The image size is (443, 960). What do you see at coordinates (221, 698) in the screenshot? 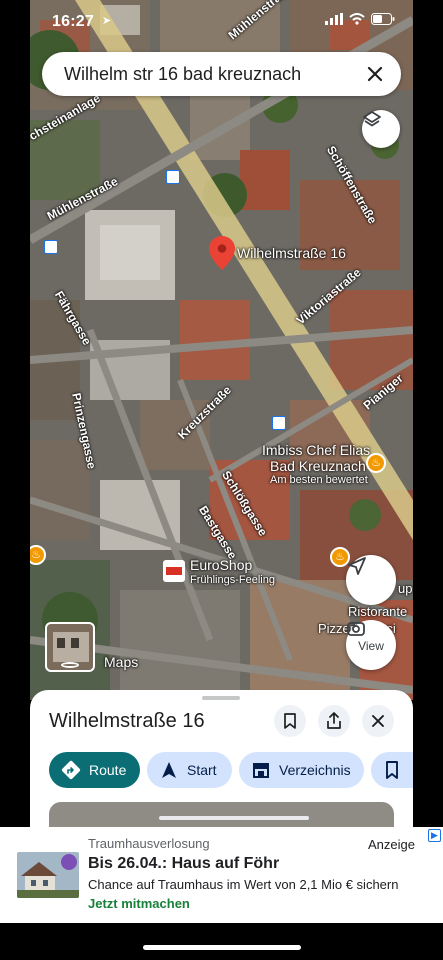
I see `sheet-grabber` at bounding box center [221, 698].